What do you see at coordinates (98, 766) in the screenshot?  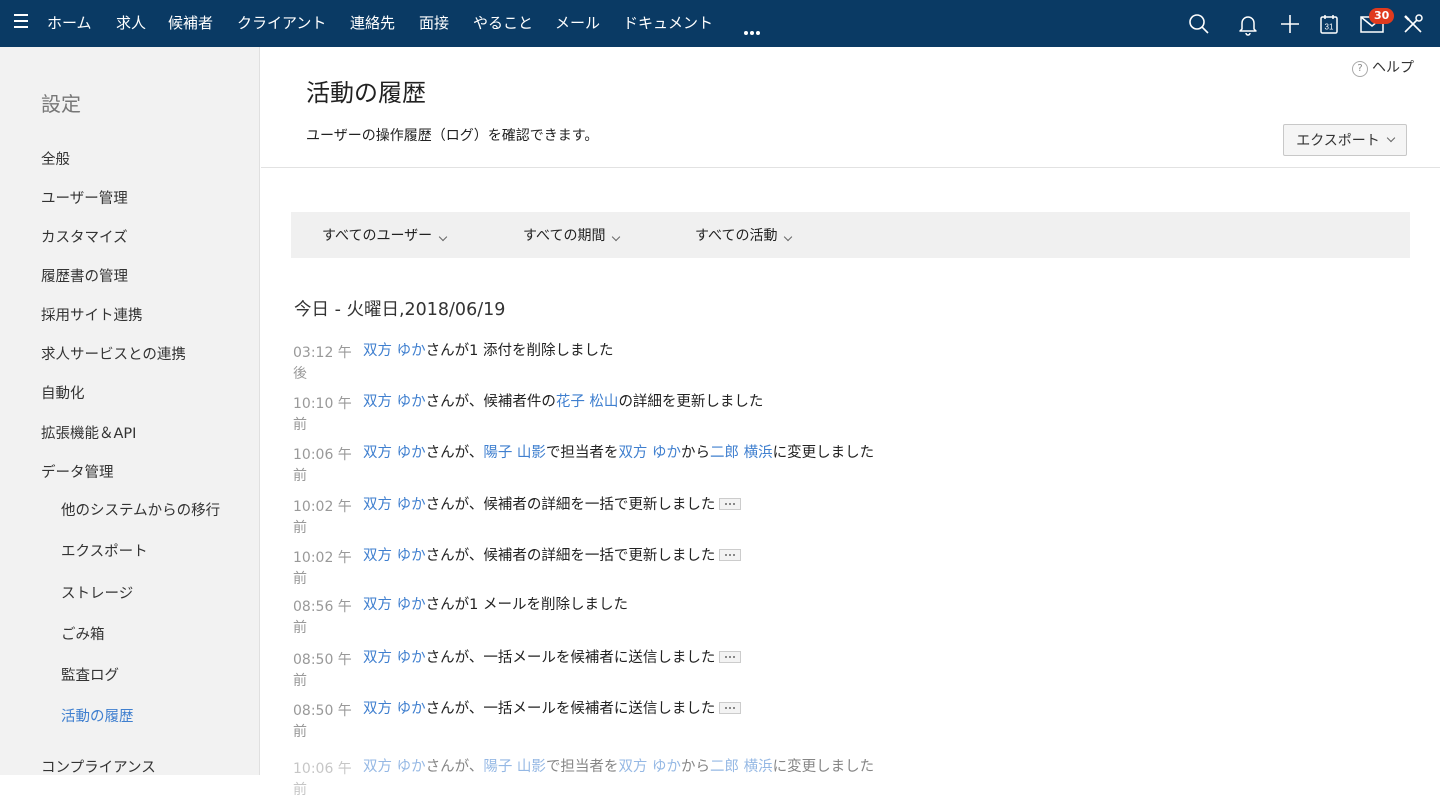 I see `sidebar-item-compliance: コンプライアンス` at bounding box center [98, 766].